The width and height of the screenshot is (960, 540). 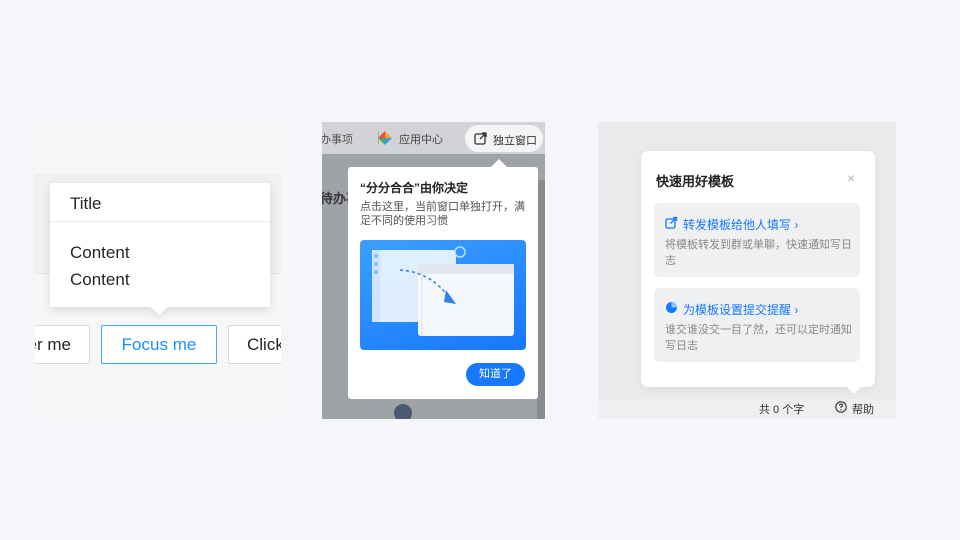 What do you see at coordinates (481, 139) in the screenshot?
I see `popout-window-icon` at bounding box center [481, 139].